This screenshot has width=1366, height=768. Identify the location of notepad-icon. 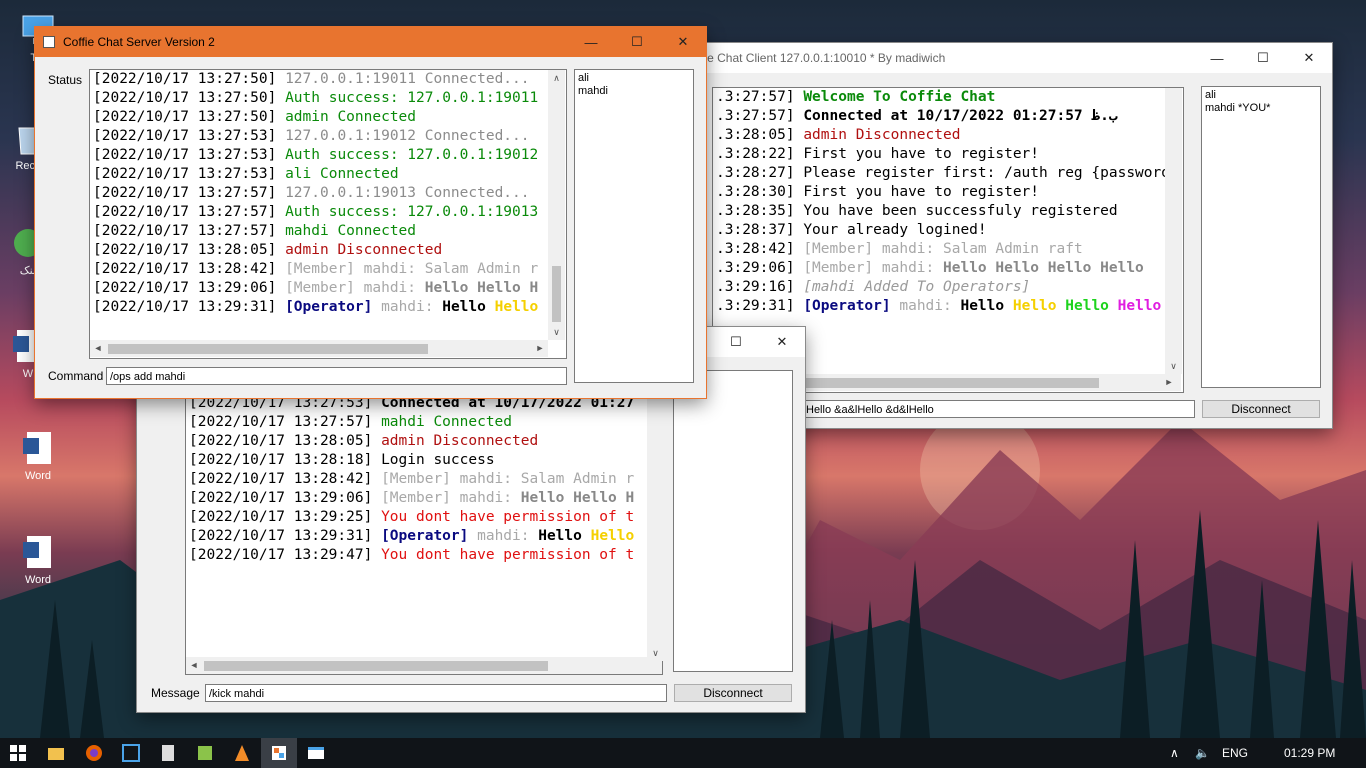
(205, 753).